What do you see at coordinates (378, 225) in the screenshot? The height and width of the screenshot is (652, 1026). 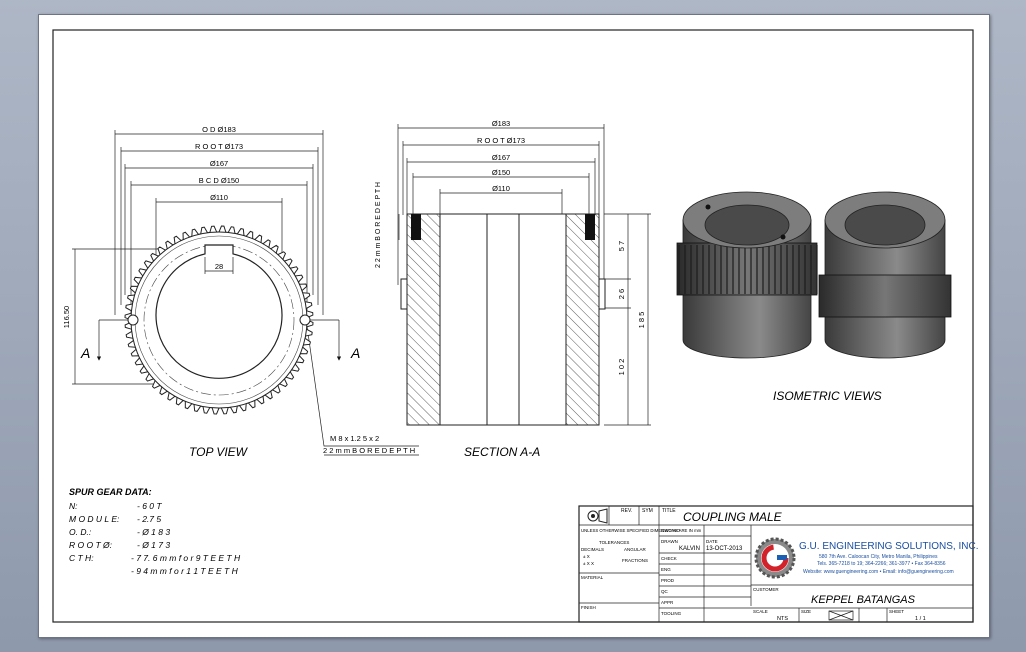 I see `sec-bored-label: 2 2 m m B O R E D E P T H` at bounding box center [378, 225].